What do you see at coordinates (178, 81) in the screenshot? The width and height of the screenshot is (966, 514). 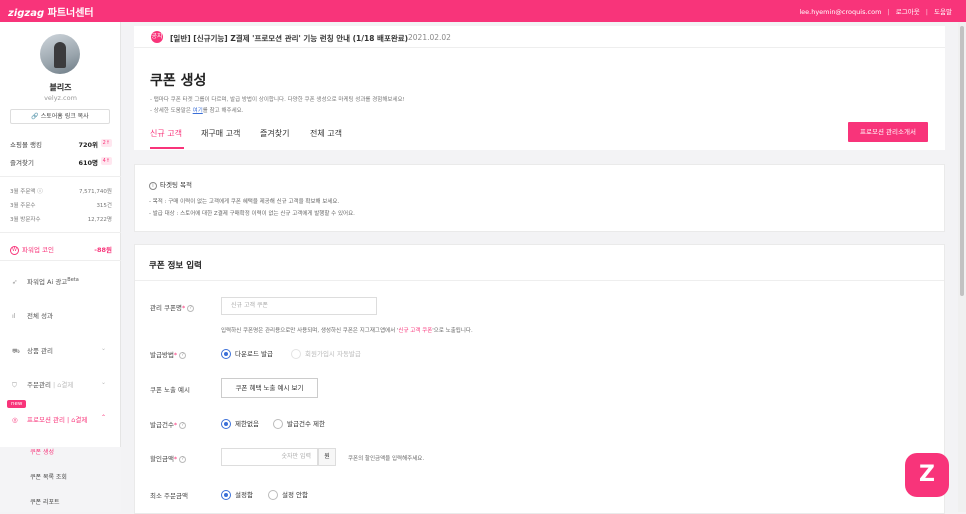 I see `page-title: 쿠폰 생성` at bounding box center [178, 81].